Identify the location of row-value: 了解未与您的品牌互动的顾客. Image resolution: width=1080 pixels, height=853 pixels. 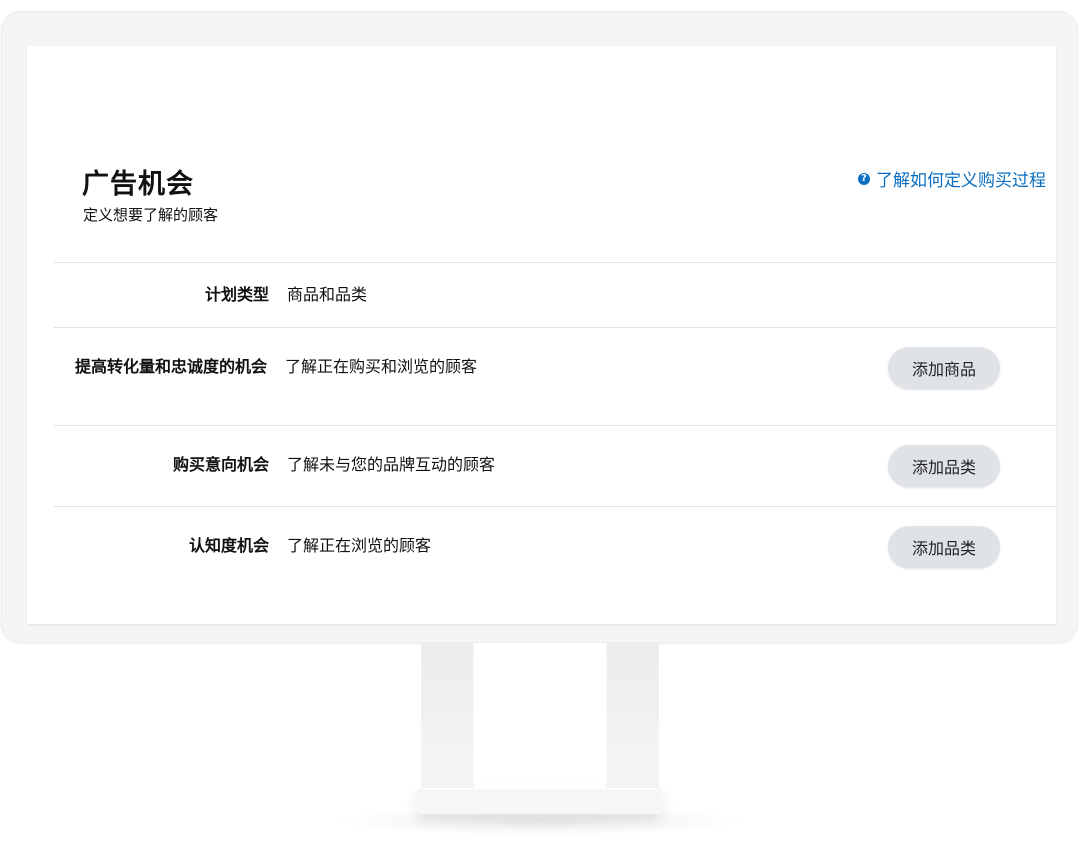
(391, 464).